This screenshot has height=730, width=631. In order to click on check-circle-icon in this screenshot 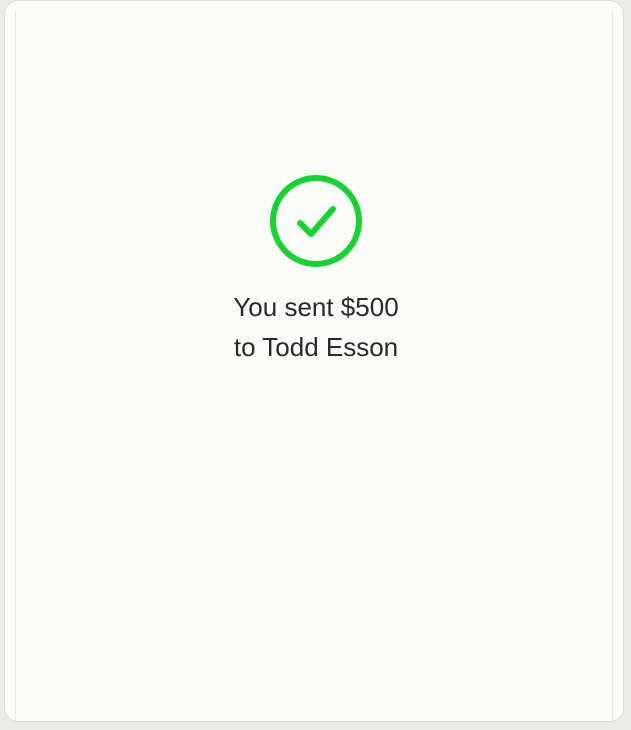, I will do `click(316, 221)`.